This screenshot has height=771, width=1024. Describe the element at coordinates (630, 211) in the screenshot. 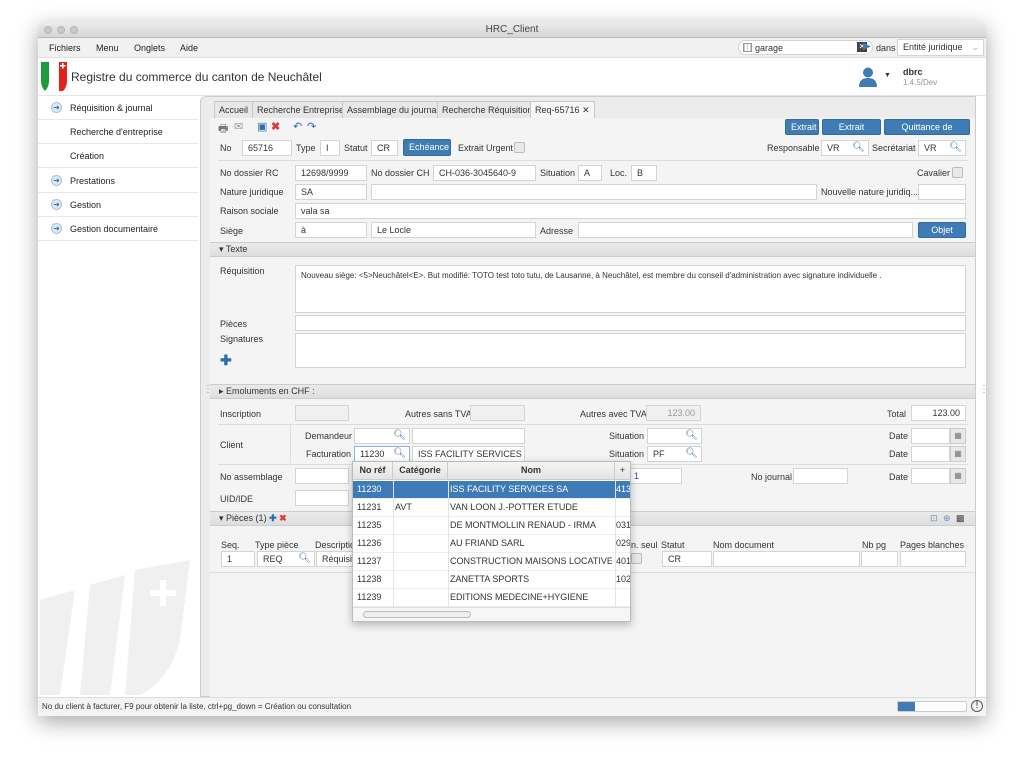

I see `raison-sociale-field: vala sa` at that location.